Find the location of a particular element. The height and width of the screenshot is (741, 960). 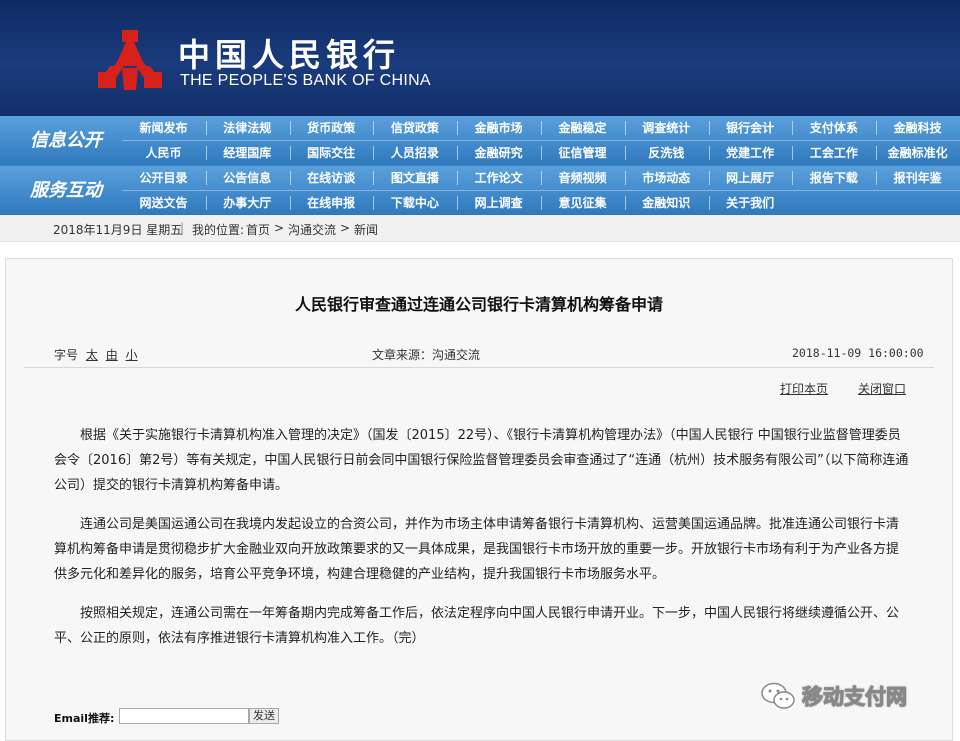

font-size-large-link: 太 is located at coordinates (92, 355).